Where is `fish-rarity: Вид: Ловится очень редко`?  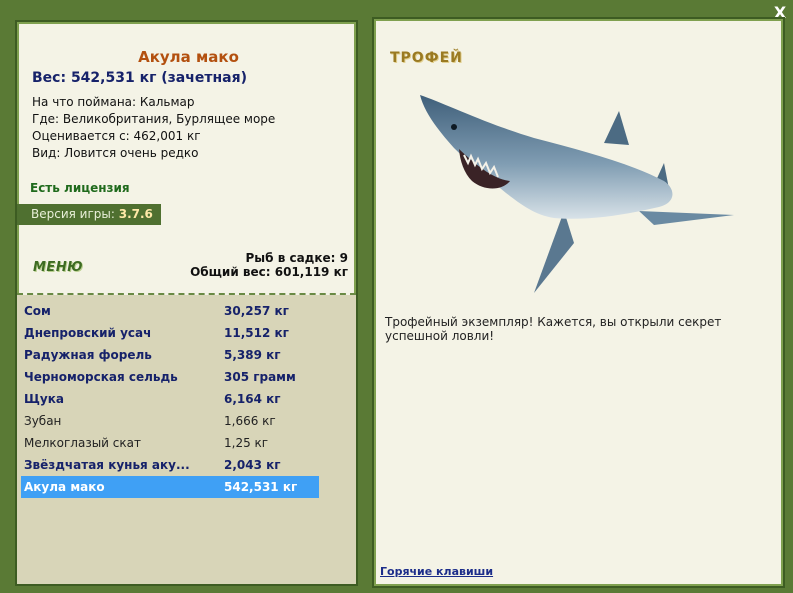 fish-rarity: Вид: Ловится очень редко is located at coordinates (115, 153).